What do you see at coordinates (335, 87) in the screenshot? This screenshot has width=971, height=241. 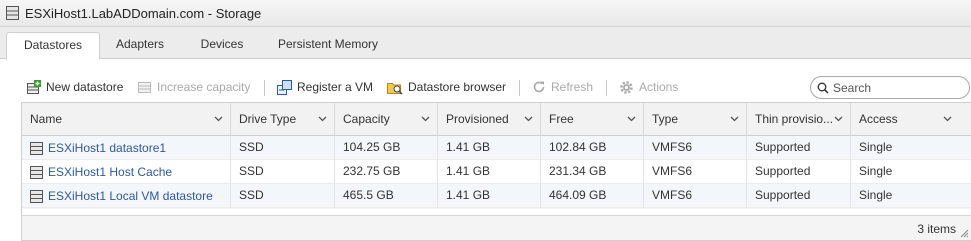 I see `register-vm-label: Register a VM` at bounding box center [335, 87].